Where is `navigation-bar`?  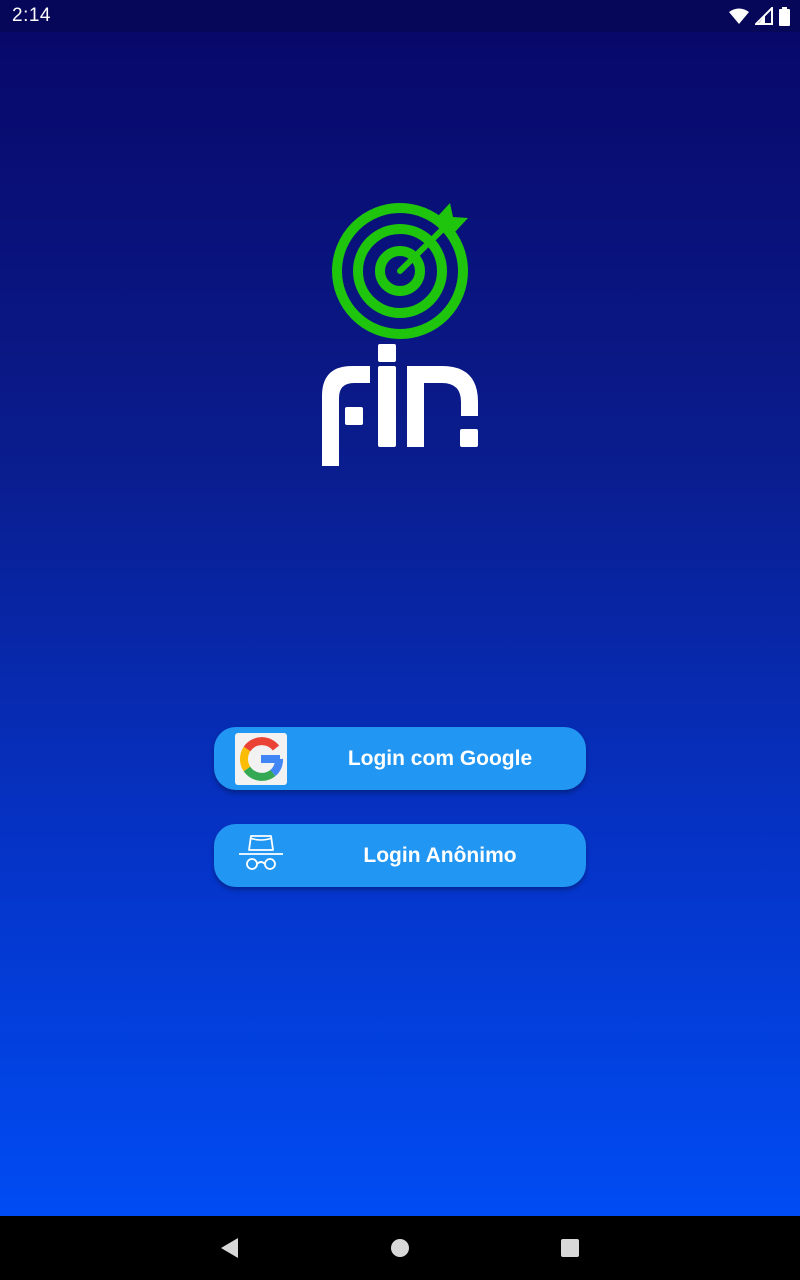 navigation-bar is located at coordinates (400, 1248).